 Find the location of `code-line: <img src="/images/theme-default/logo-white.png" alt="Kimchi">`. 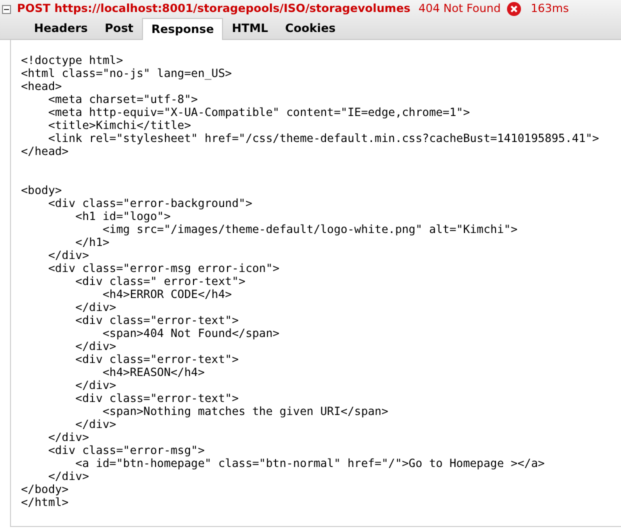

code-line: <img src="/images/theme-default/logo-white.png" alt="Kimchi"> is located at coordinates (310, 229).